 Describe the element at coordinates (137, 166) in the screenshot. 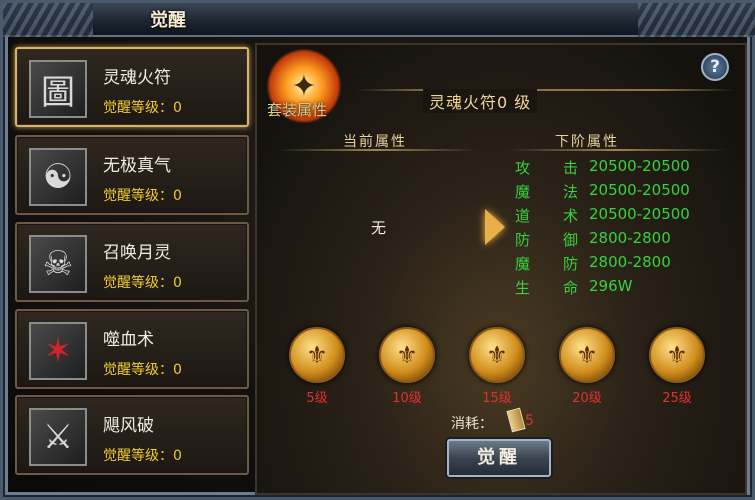

I see `skill-name: 无极真气` at that location.